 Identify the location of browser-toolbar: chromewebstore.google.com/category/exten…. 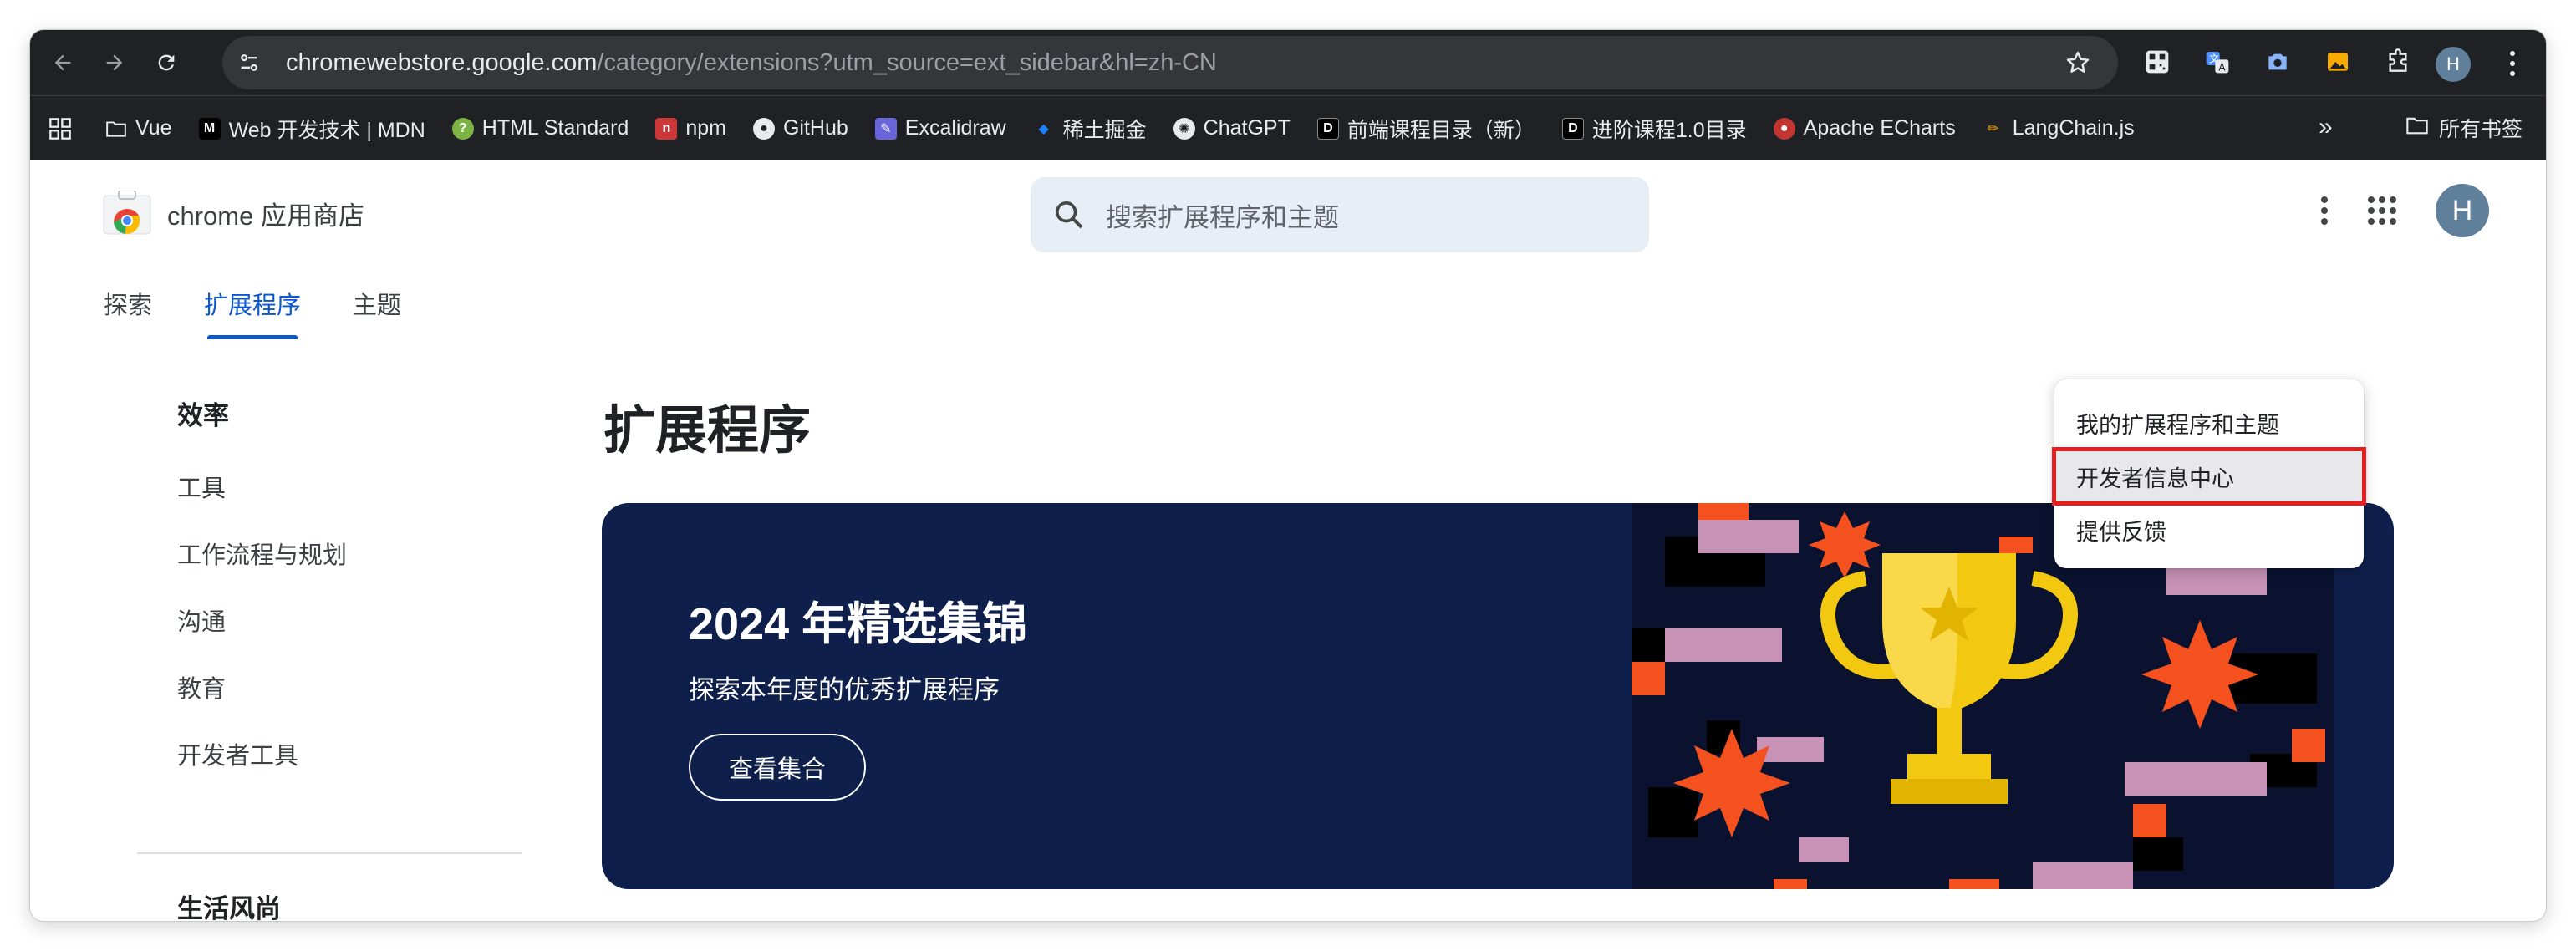
(1288, 63).